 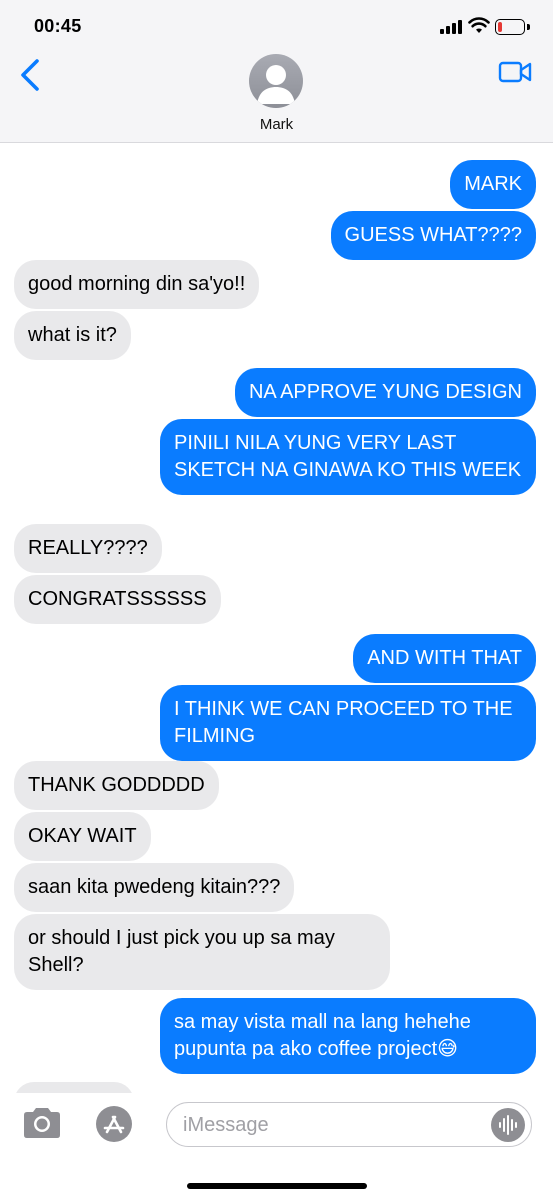 What do you see at coordinates (453, 27) in the screenshot?
I see `cellular-signal-icon` at bounding box center [453, 27].